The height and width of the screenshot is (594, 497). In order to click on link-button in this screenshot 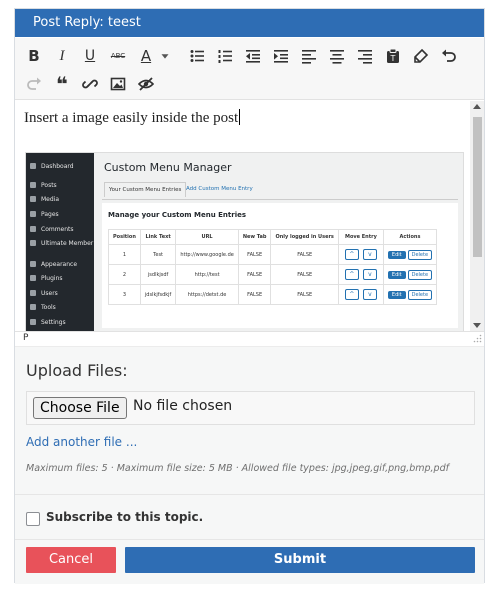, I will do `click(90, 84)`.